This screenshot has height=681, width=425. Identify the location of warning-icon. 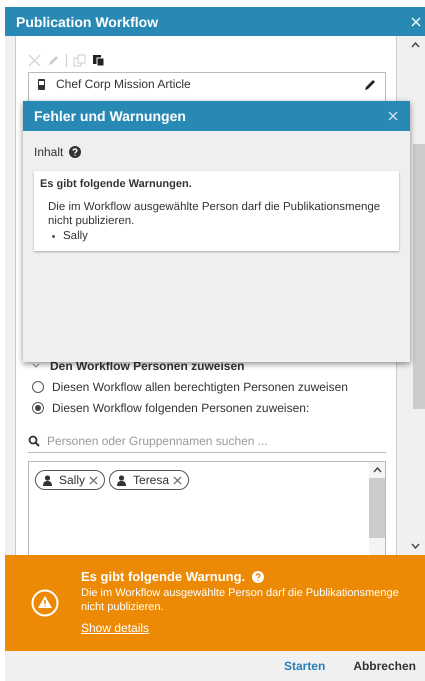
(45, 603).